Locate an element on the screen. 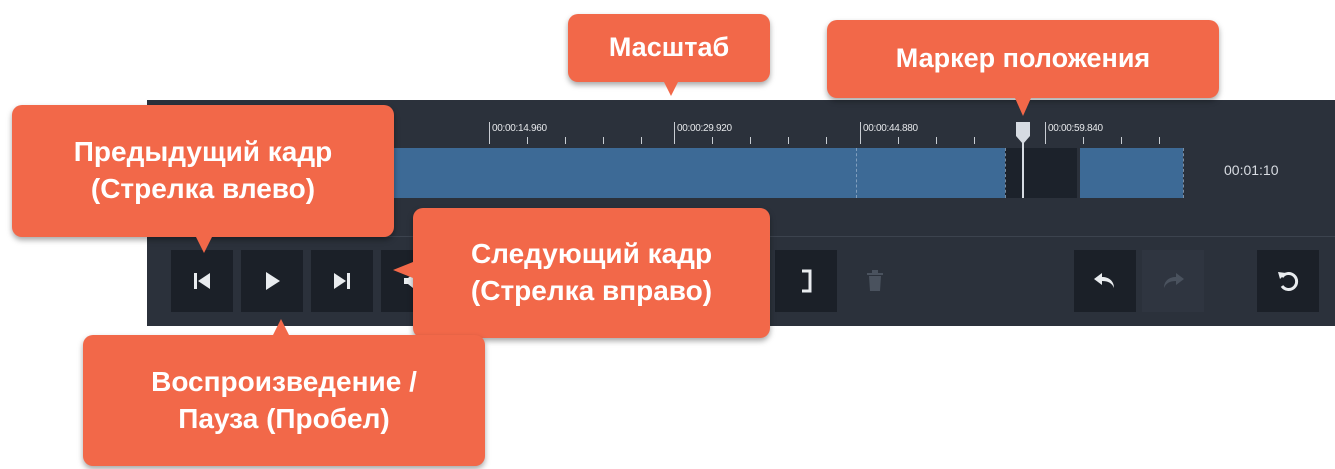 This screenshot has height=469, width=1335. previous-frame-callout-line1: Предыдущий кадр is located at coordinates (203, 152).